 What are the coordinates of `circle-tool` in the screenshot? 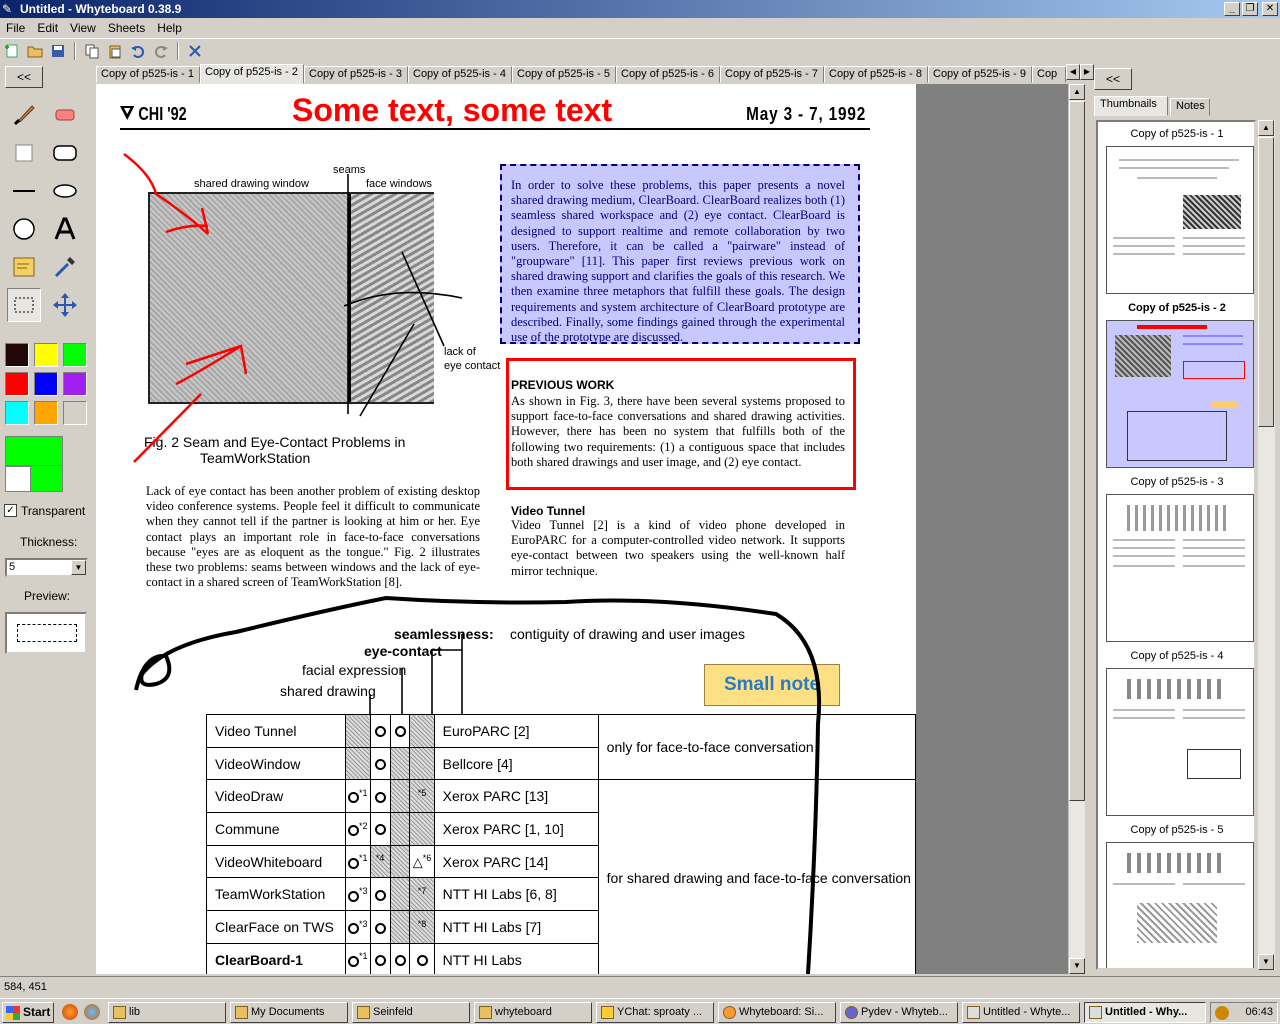 It's located at (24, 229).